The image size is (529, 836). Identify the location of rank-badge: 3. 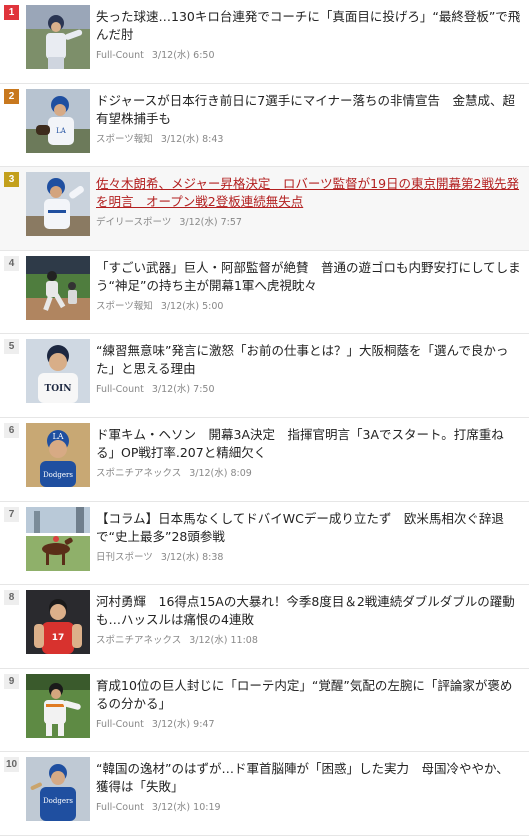
(11, 180).